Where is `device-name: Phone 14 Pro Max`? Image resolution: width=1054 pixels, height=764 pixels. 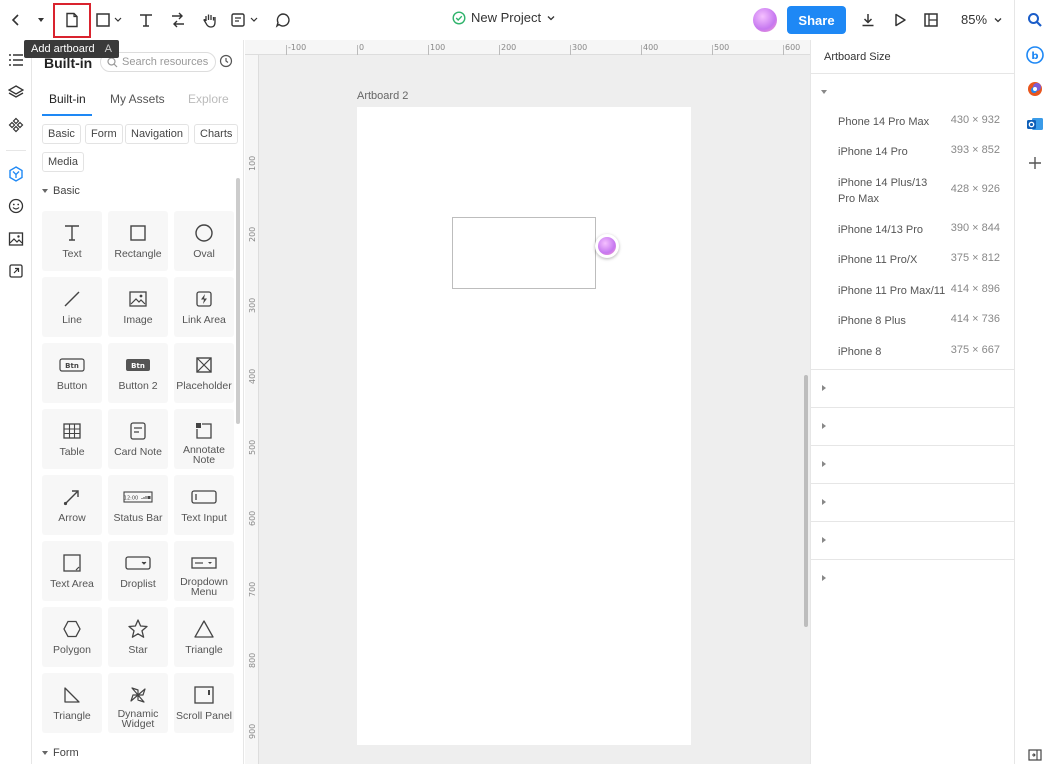
device-name: Phone 14 Pro Max is located at coordinates (884, 122).